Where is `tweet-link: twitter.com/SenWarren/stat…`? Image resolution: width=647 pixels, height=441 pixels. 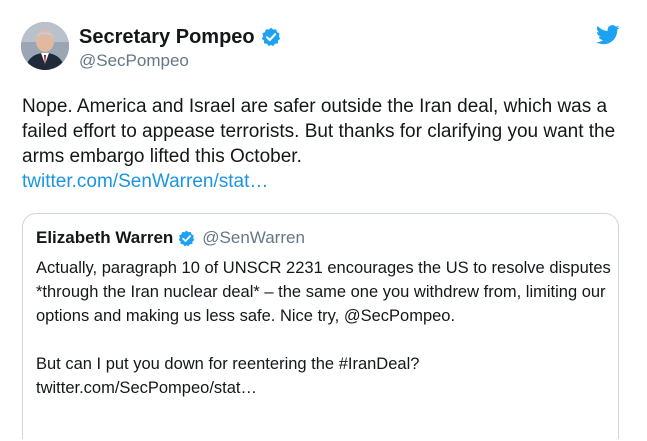 tweet-link: twitter.com/SenWarren/stat… is located at coordinates (322, 181).